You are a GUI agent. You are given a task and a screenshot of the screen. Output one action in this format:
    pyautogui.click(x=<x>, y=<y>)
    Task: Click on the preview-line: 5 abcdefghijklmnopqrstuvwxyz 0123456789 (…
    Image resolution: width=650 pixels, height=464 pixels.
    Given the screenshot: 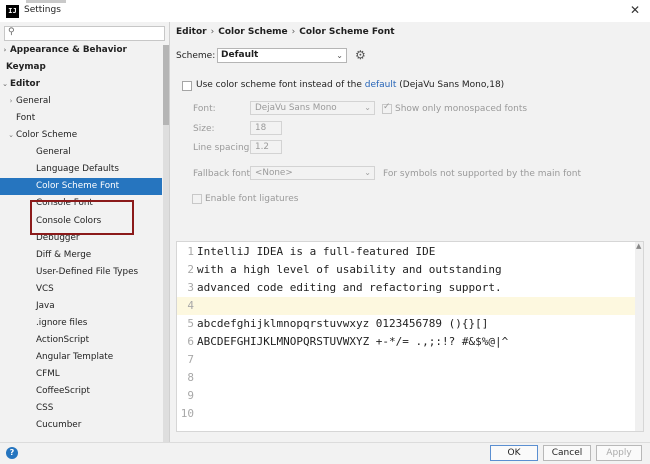 What is the action you would take?
    pyautogui.click(x=406, y=324)
    